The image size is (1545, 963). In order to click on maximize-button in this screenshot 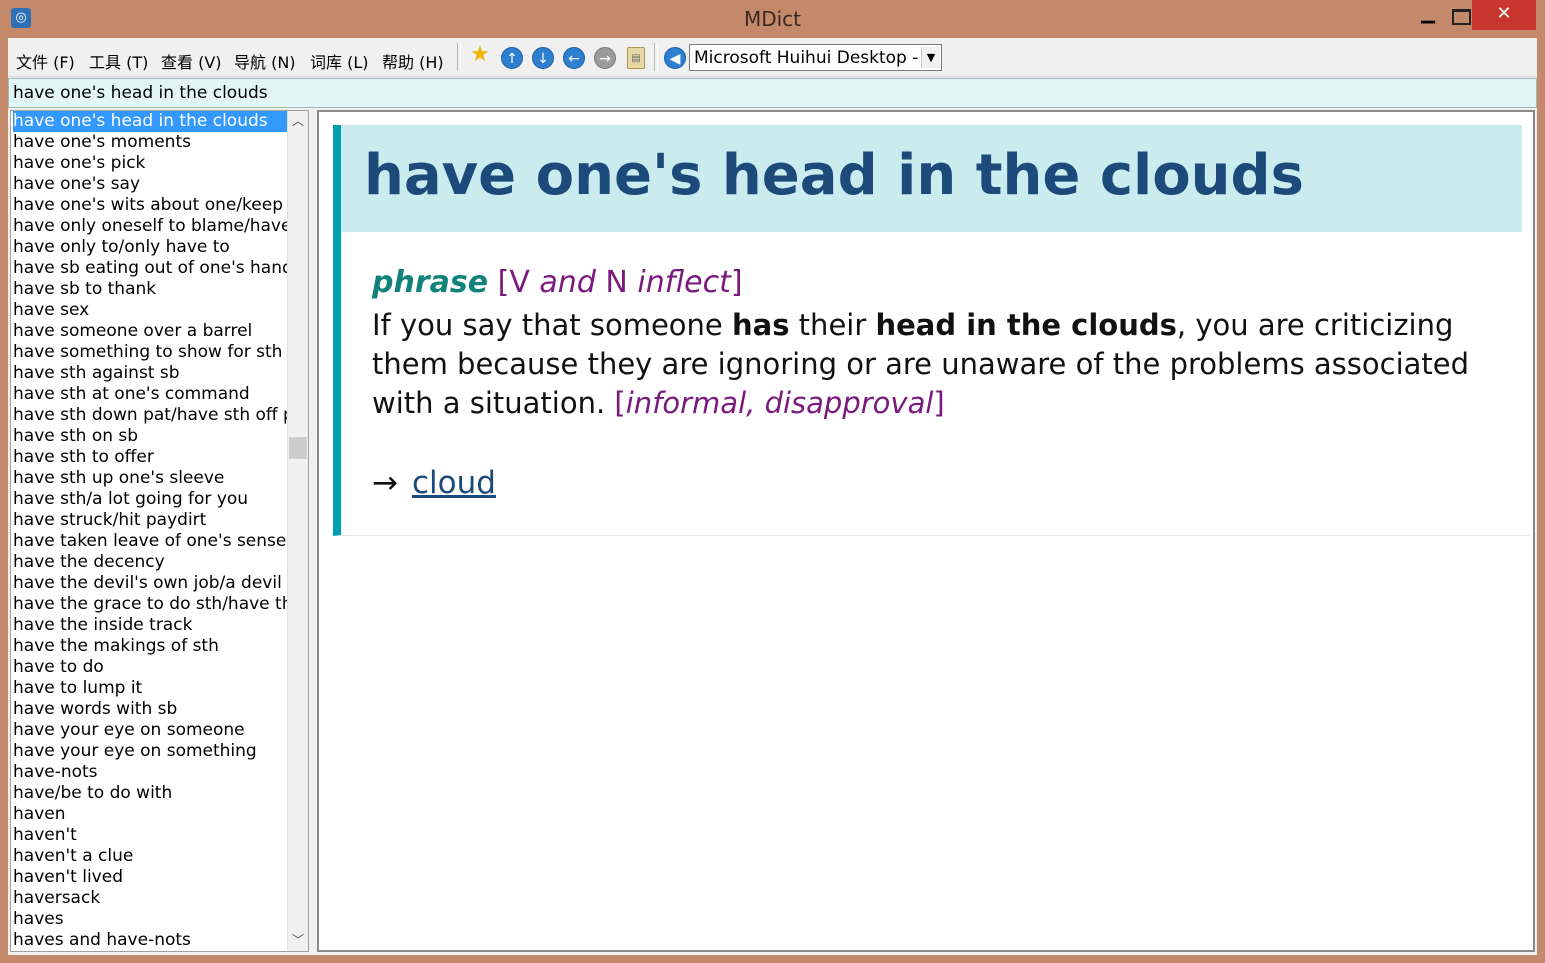, I will do `click(1460, 15)`.